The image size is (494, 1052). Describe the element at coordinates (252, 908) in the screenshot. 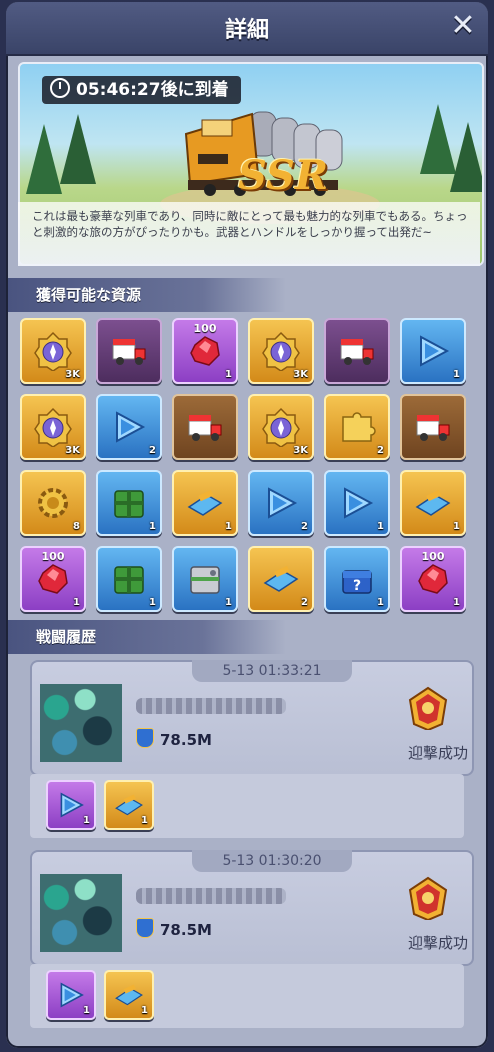

I see `battle-record: 5-13 01:30:20 78.5M 迎撃成功` at that location.